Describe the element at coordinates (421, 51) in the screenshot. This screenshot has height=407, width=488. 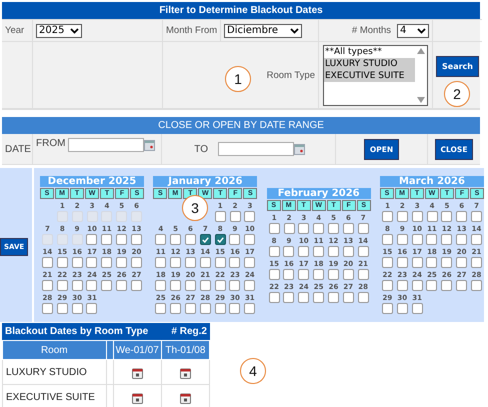
I see `scroll-up-icon` at that location.